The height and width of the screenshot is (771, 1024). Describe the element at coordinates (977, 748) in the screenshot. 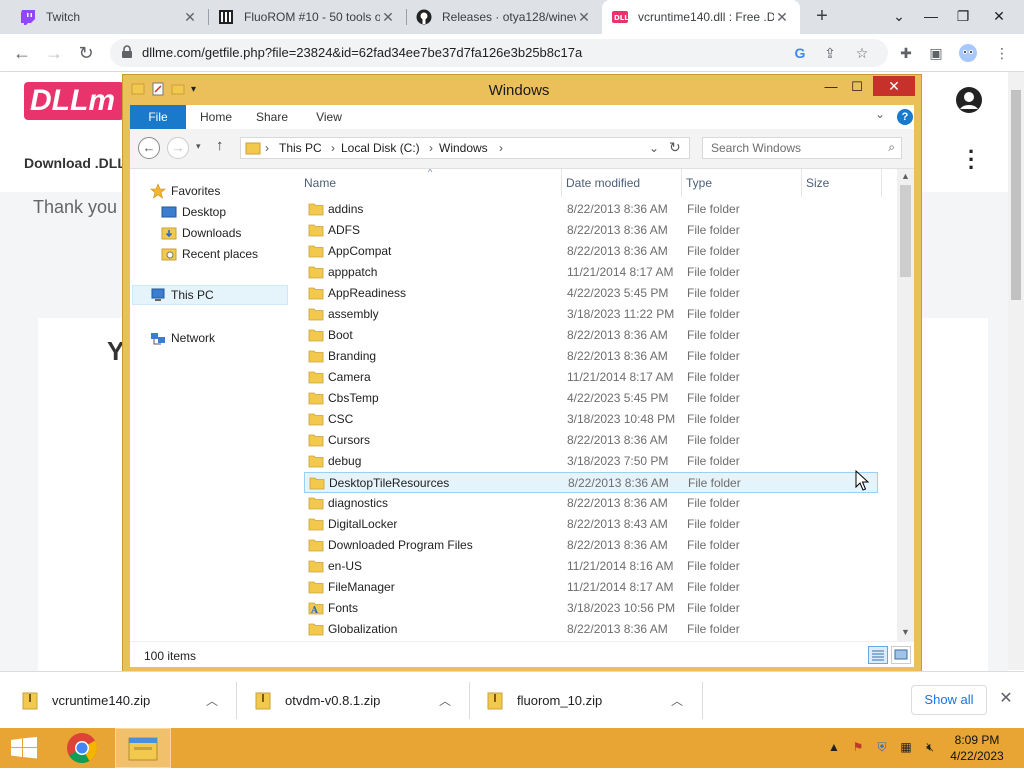

I see `taskbar-clock: 8:09 PM 4/22/2023` at that location.